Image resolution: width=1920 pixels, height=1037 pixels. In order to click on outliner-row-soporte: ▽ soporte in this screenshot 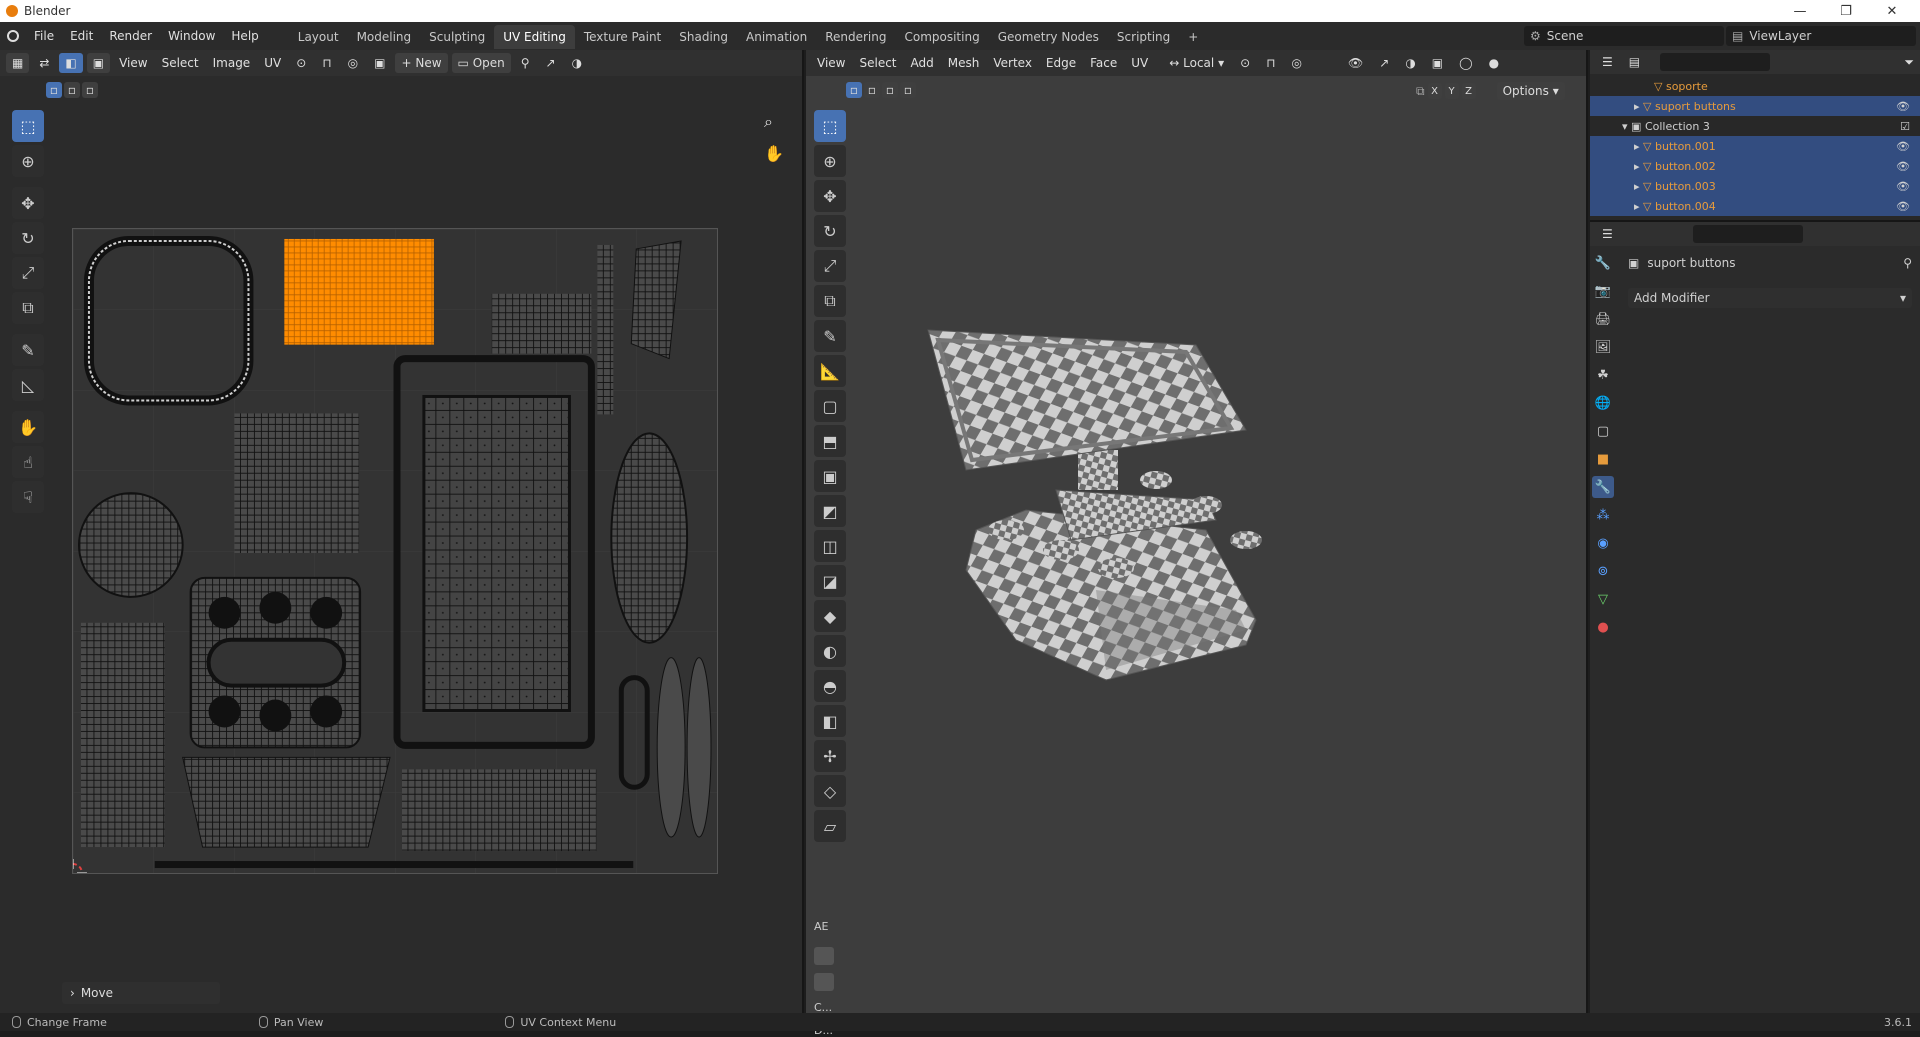, I will do `click(1755, 86)`.